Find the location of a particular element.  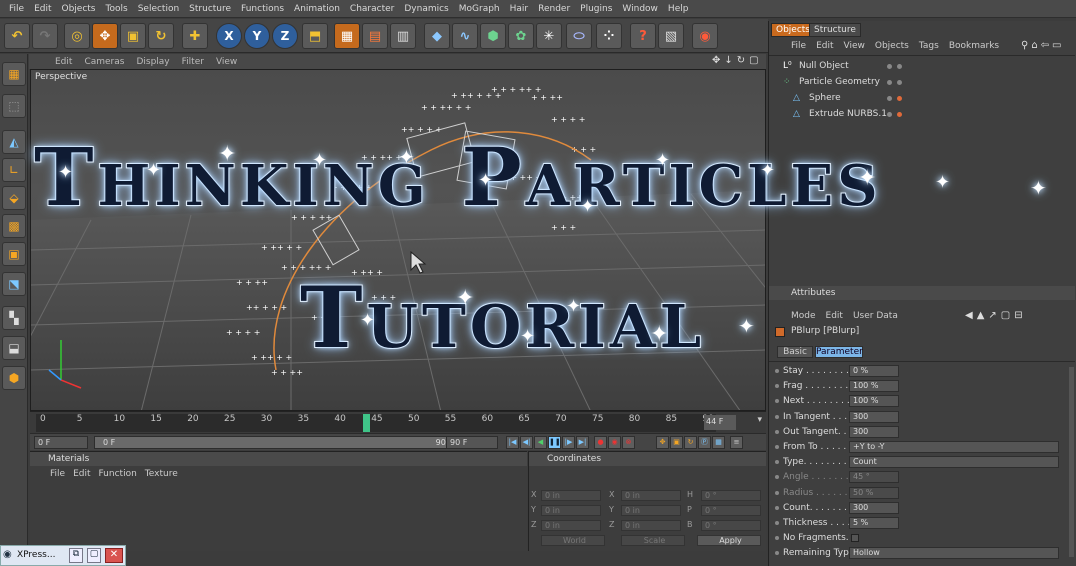

no-fragments-checkbox is located at coordinates (855, 538).